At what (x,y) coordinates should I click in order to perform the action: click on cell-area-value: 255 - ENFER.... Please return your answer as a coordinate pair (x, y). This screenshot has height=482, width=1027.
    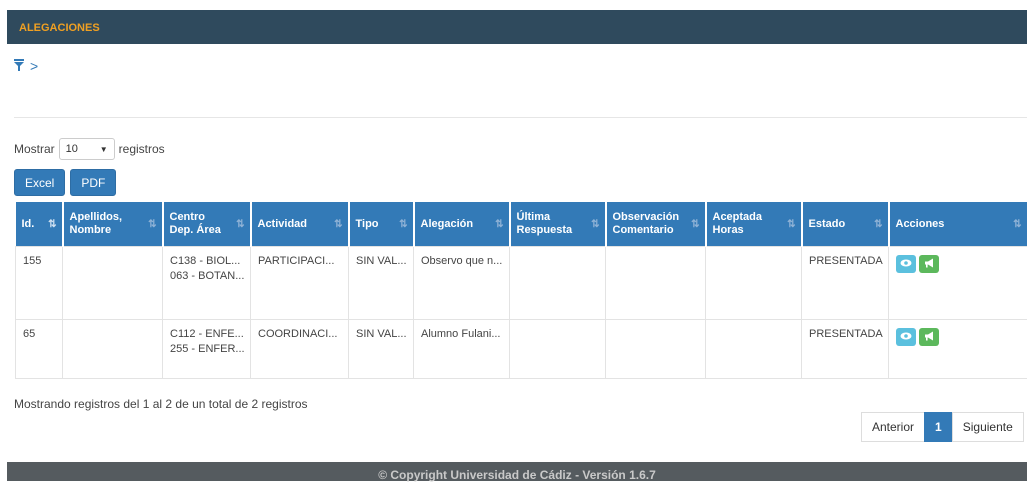
    Looking at the image, I should click on (206, 349).